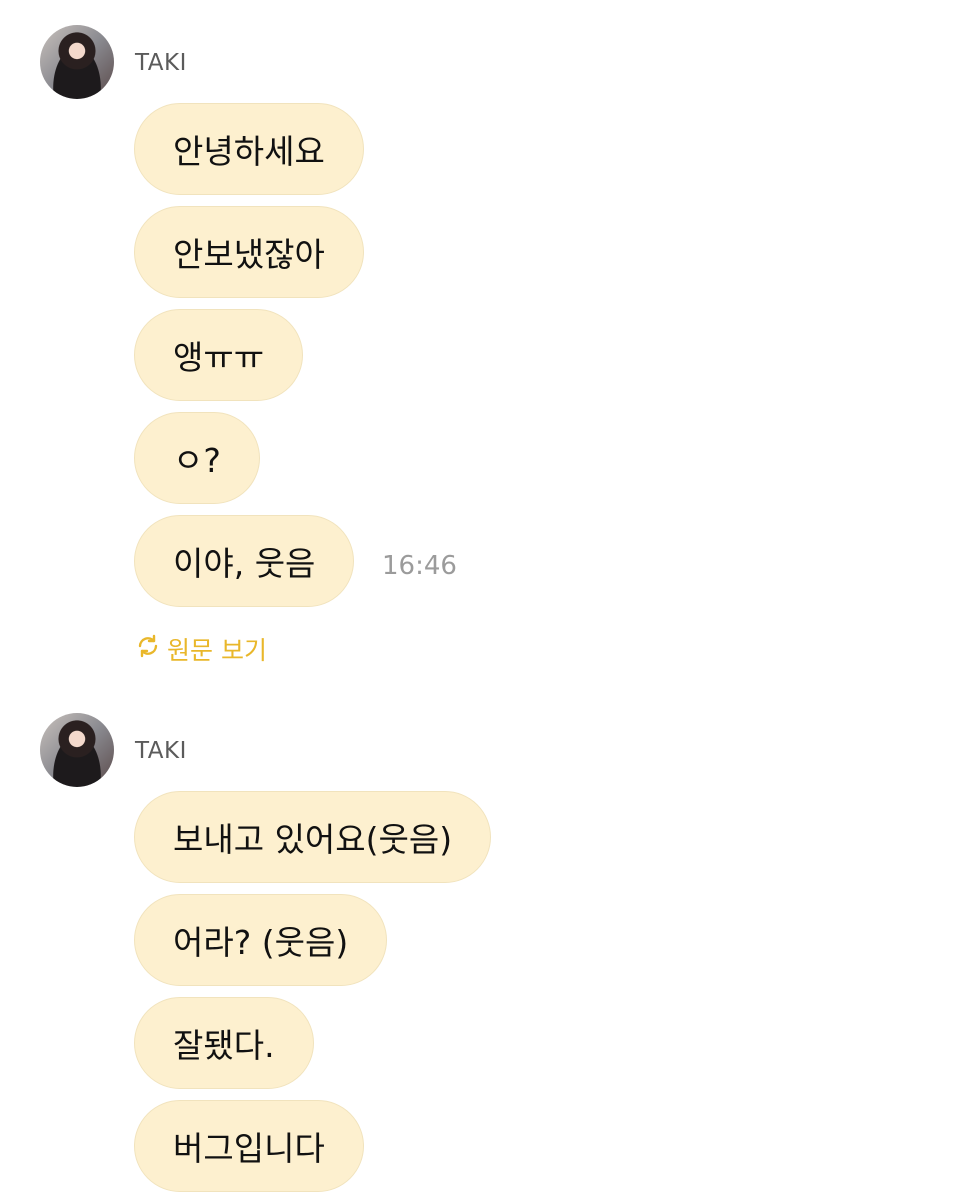 Image resolution: width=964 pixels, height=1200 pixels. What do you see at coordinates (249, 252) in the screenshot?
I see `message-bubble: 안보냈잖아` at bounding box center [249, 252].